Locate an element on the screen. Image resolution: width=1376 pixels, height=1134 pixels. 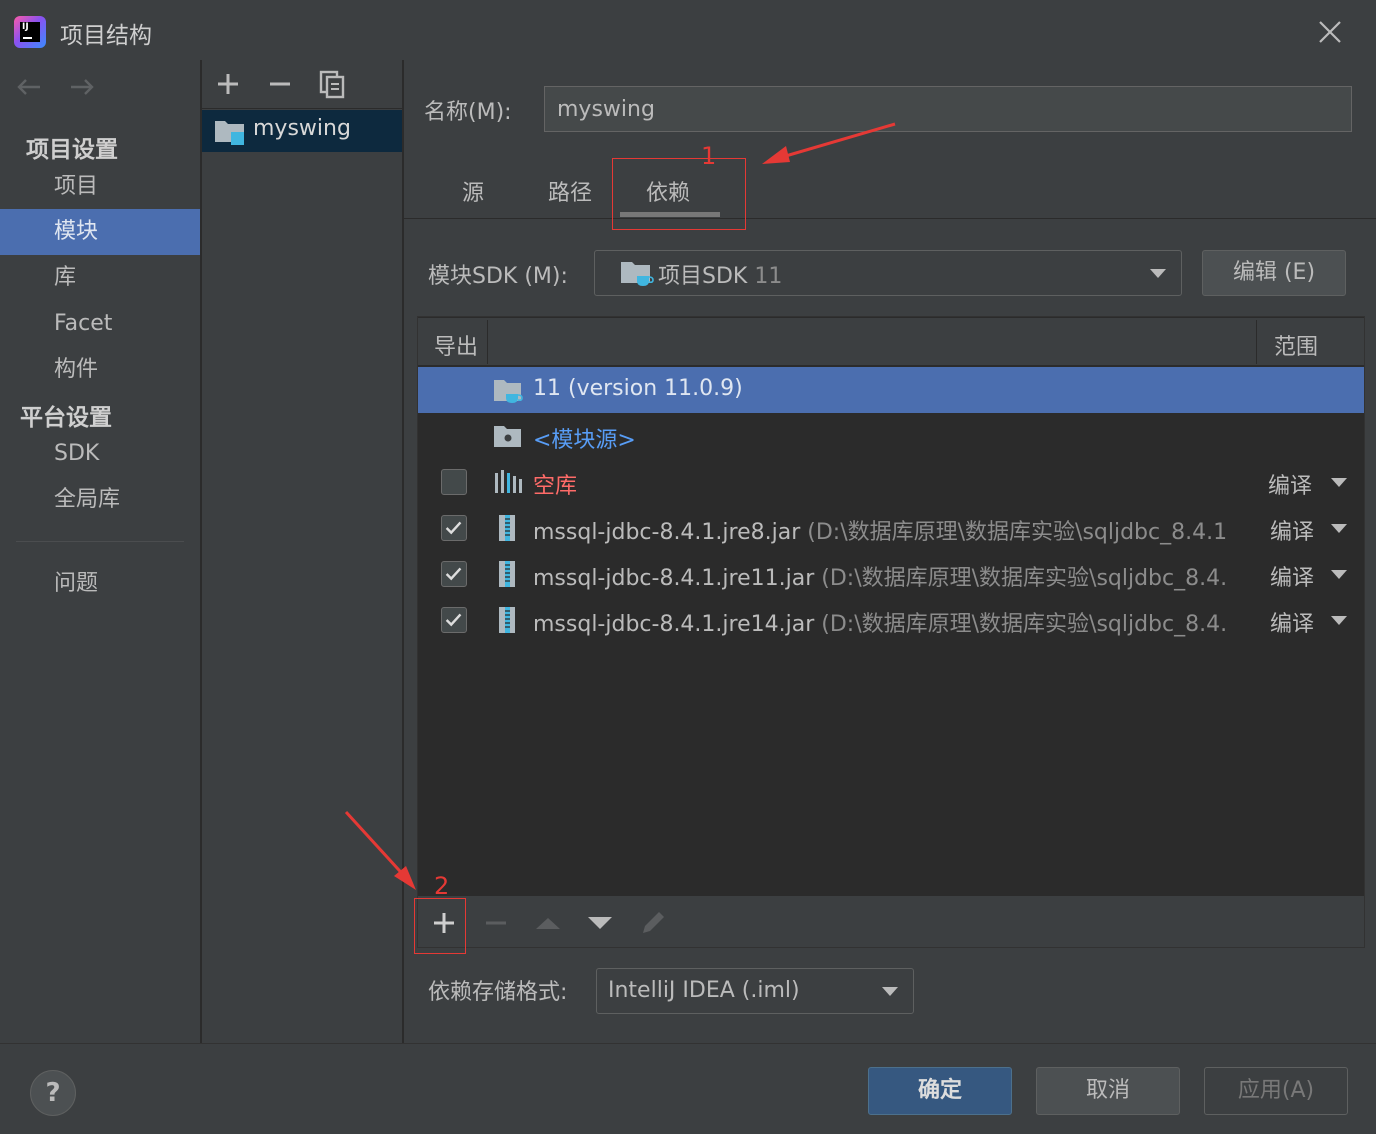
add-icon is located at coordinates (228, 84).